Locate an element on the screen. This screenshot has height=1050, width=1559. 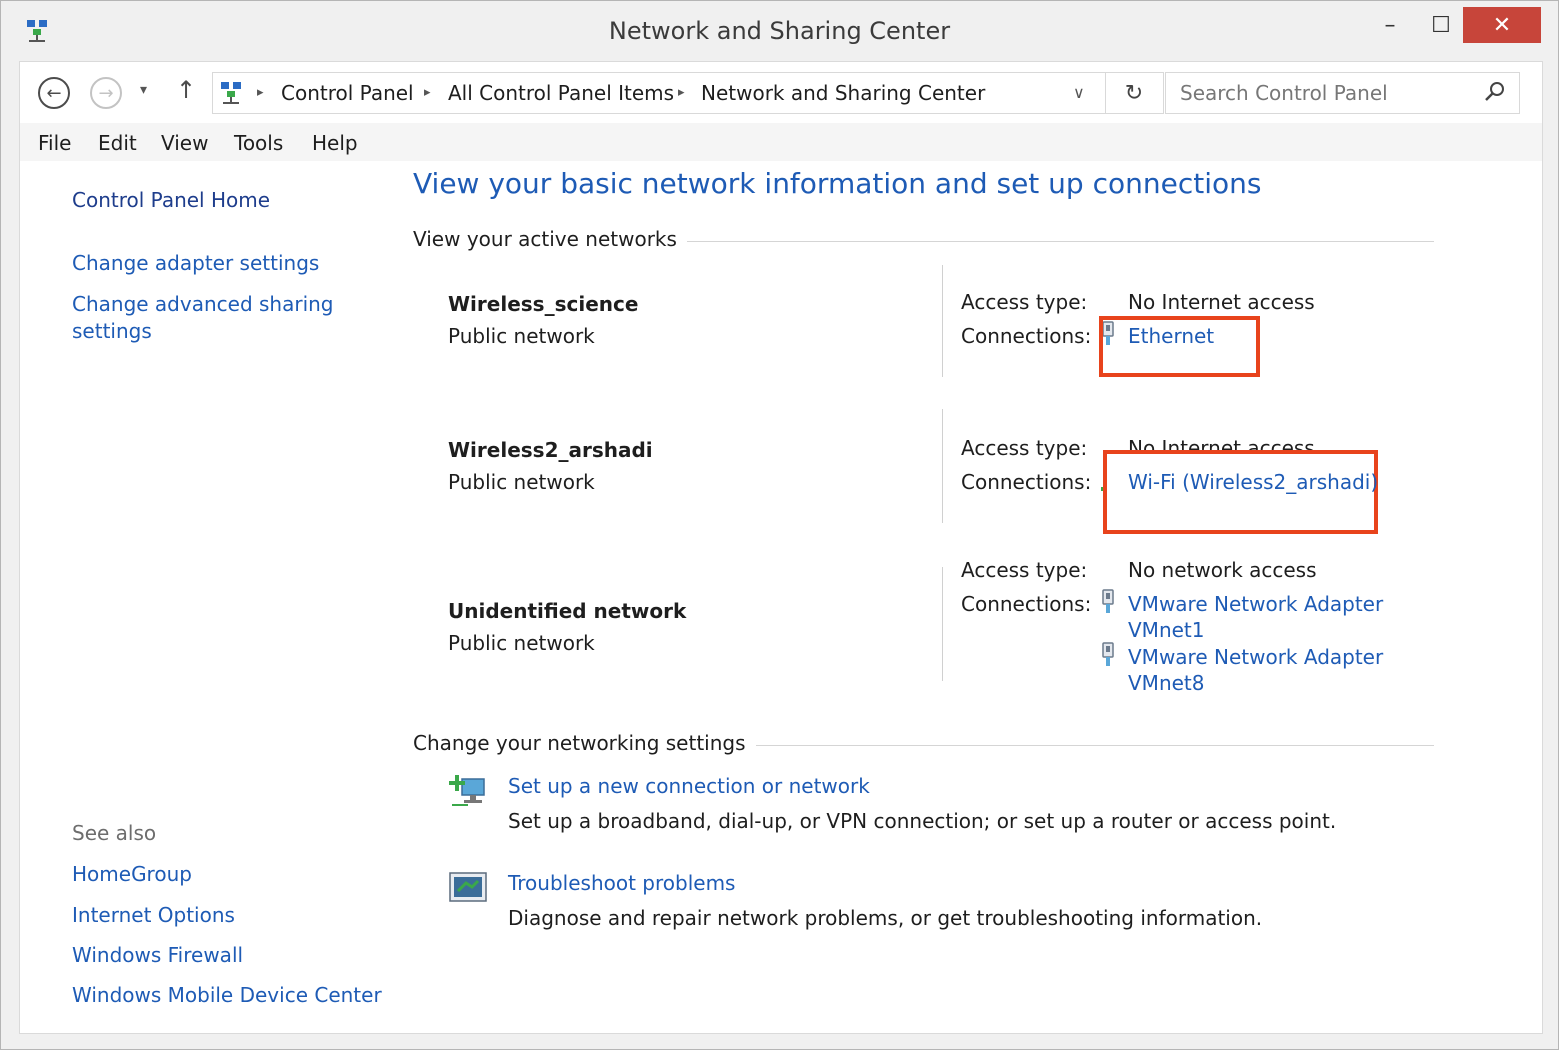
troubleshoot-icon is located at coordinates (468, 887).